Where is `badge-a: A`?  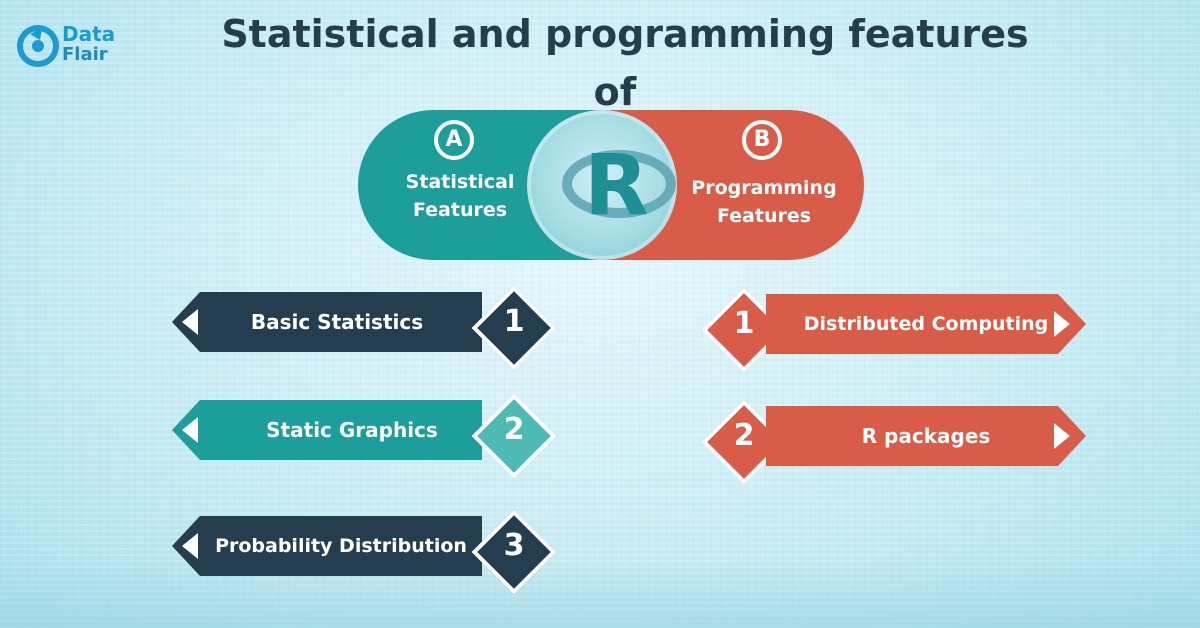
badge-a: A is located at coordinates (454, 140).